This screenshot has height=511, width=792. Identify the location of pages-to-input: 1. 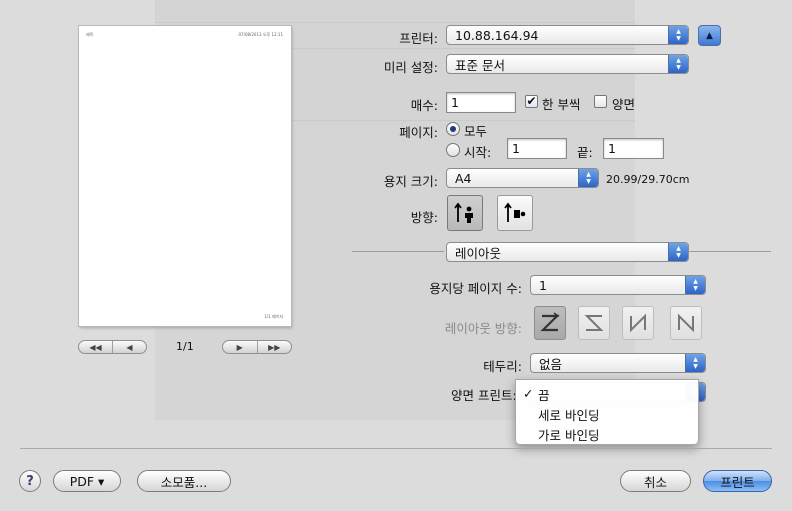
(633, 148).